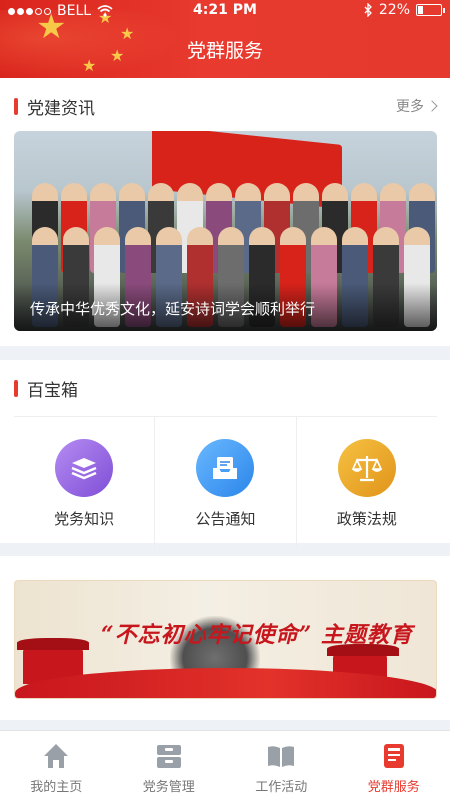  I want to click on news-section-title: 党建资讯, so click(61, 108).